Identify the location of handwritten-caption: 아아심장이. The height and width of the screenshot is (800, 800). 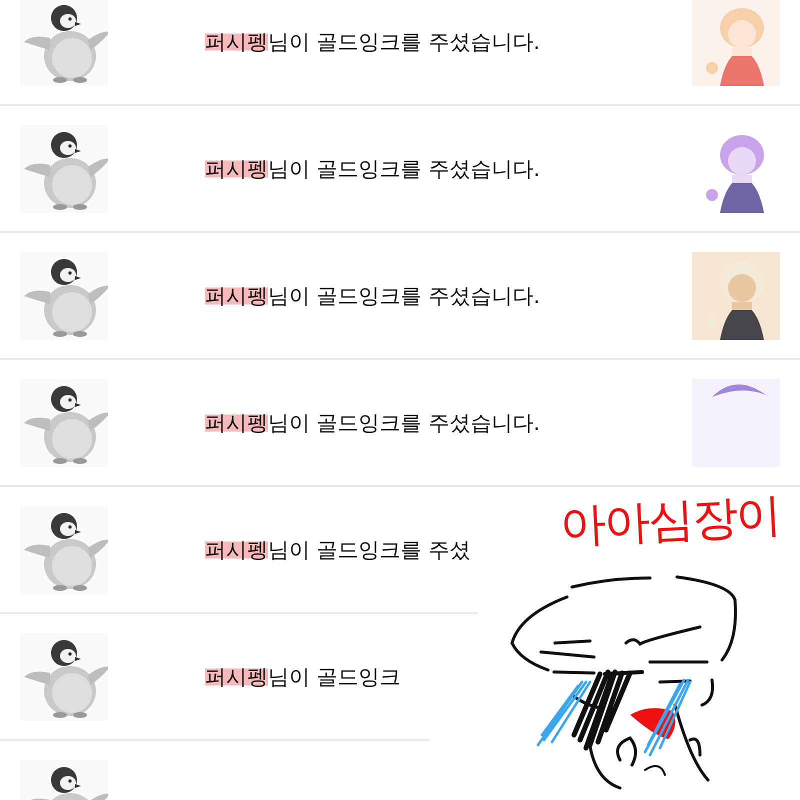
(670, 520).